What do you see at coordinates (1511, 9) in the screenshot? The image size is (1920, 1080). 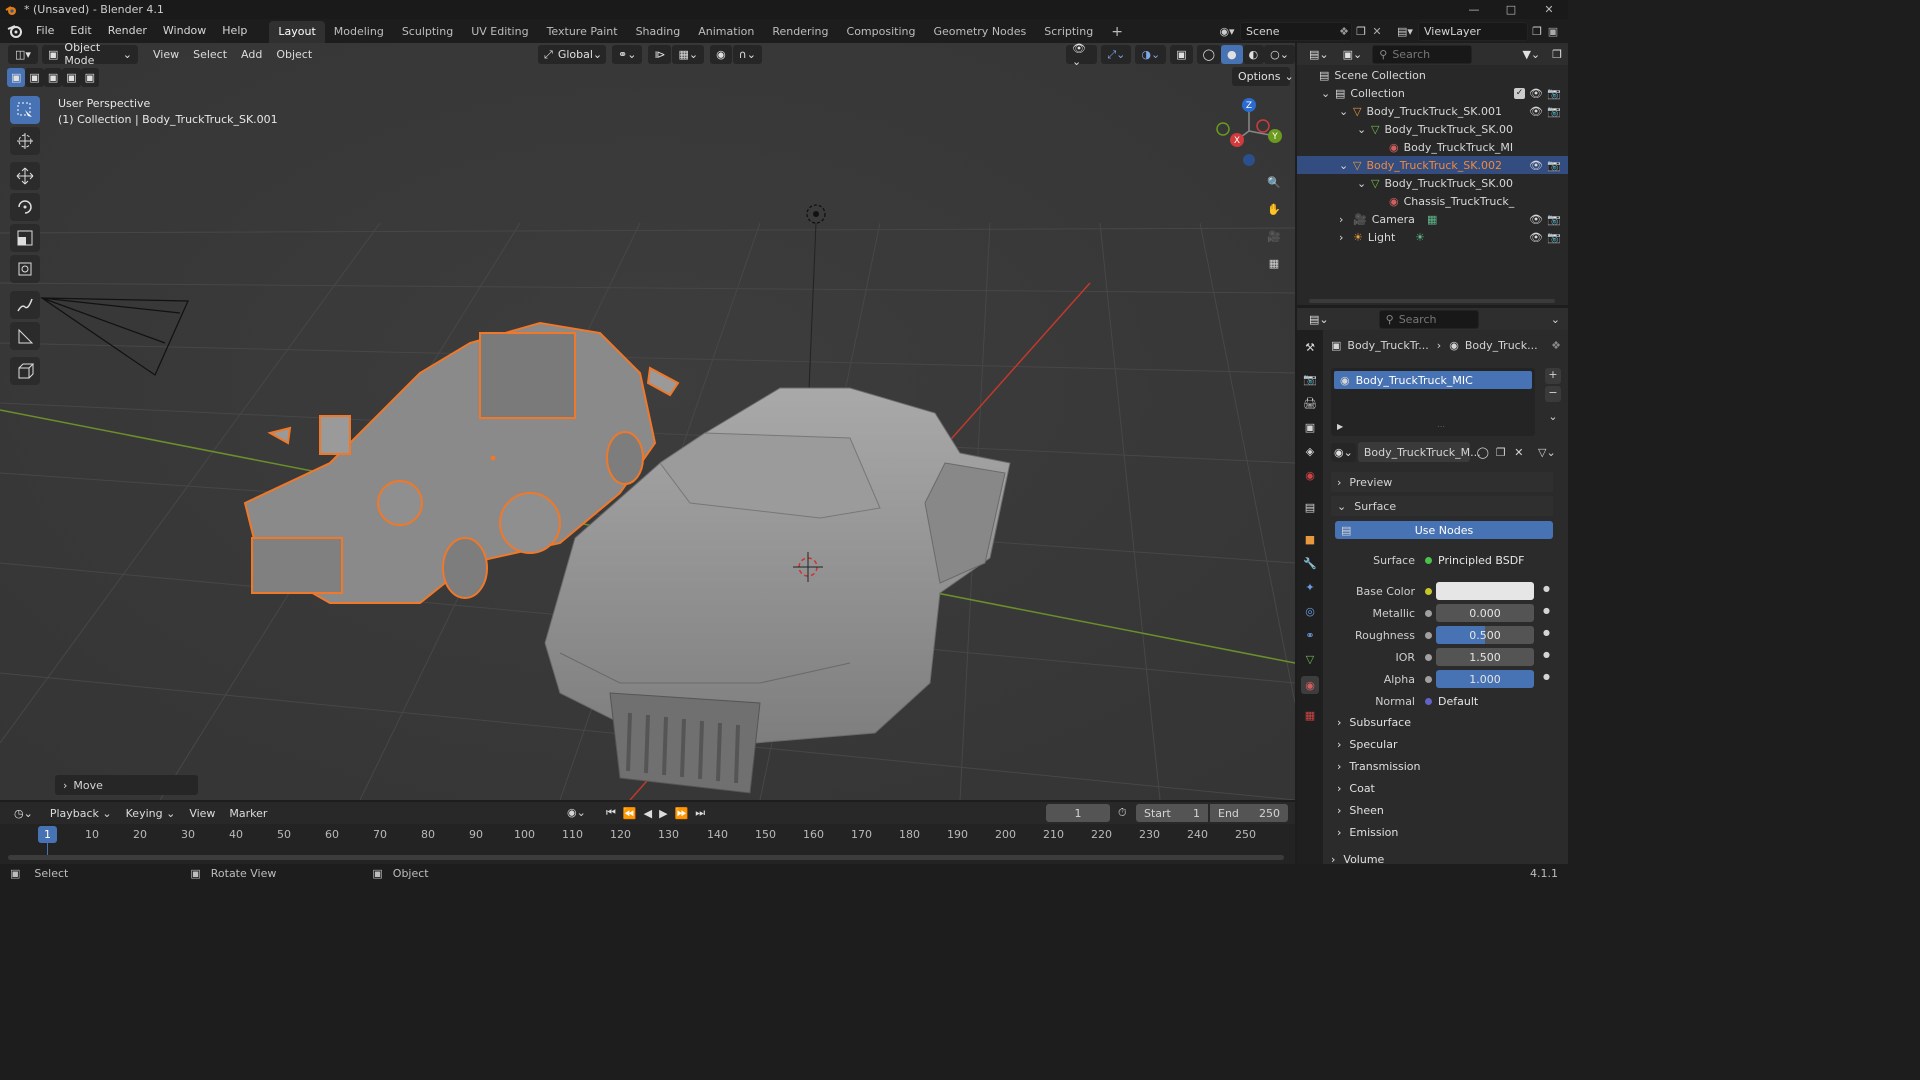 I see `maximize-button: □` at bounding box center [1511, 9].